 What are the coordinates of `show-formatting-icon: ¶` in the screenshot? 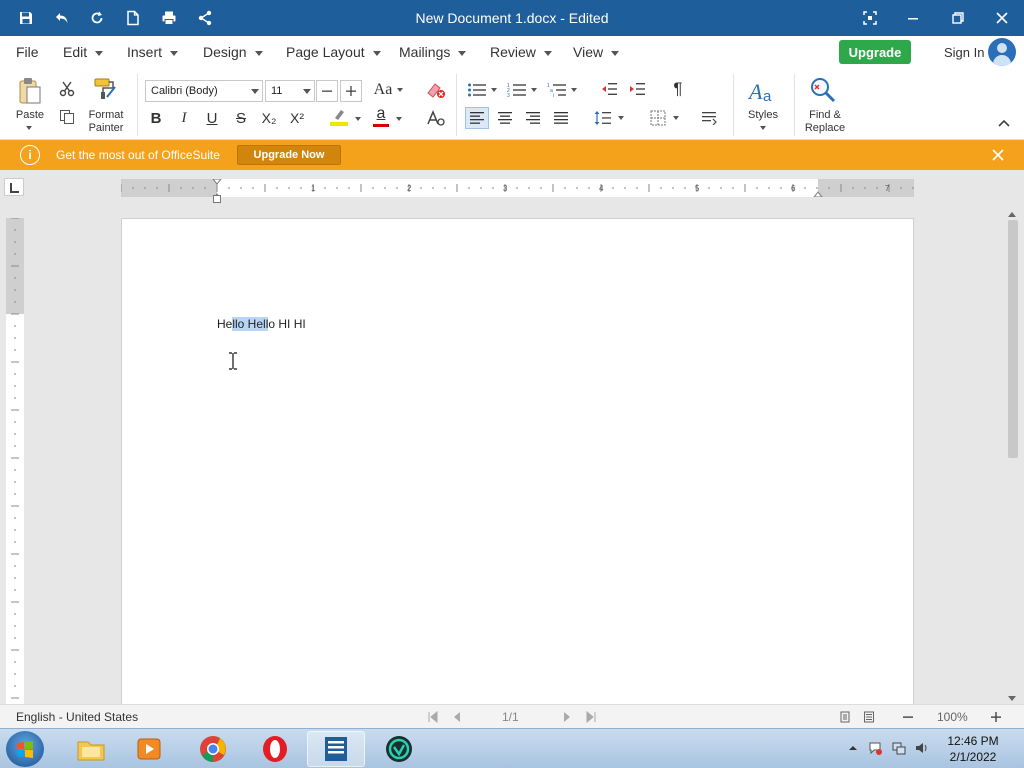 It's located at (678, 89).